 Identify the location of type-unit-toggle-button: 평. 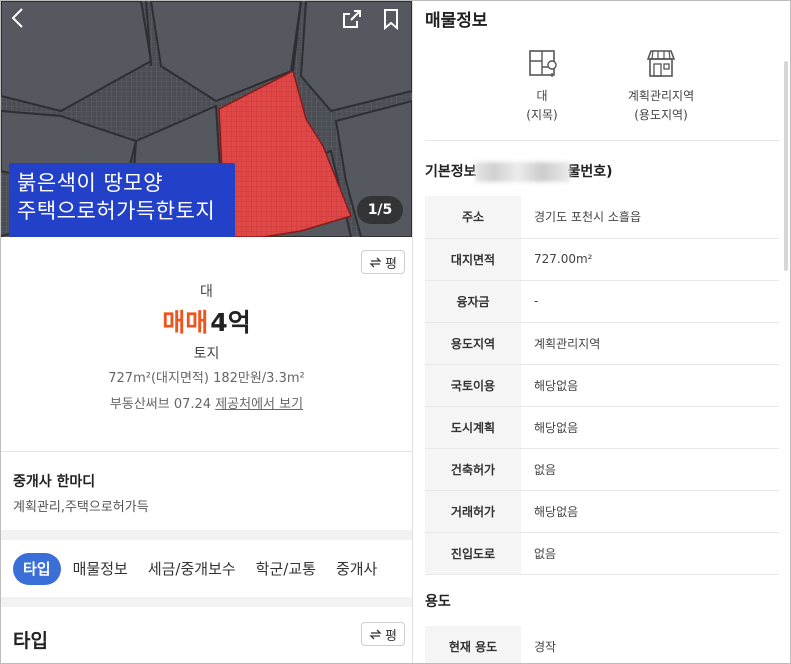
(383, 634).